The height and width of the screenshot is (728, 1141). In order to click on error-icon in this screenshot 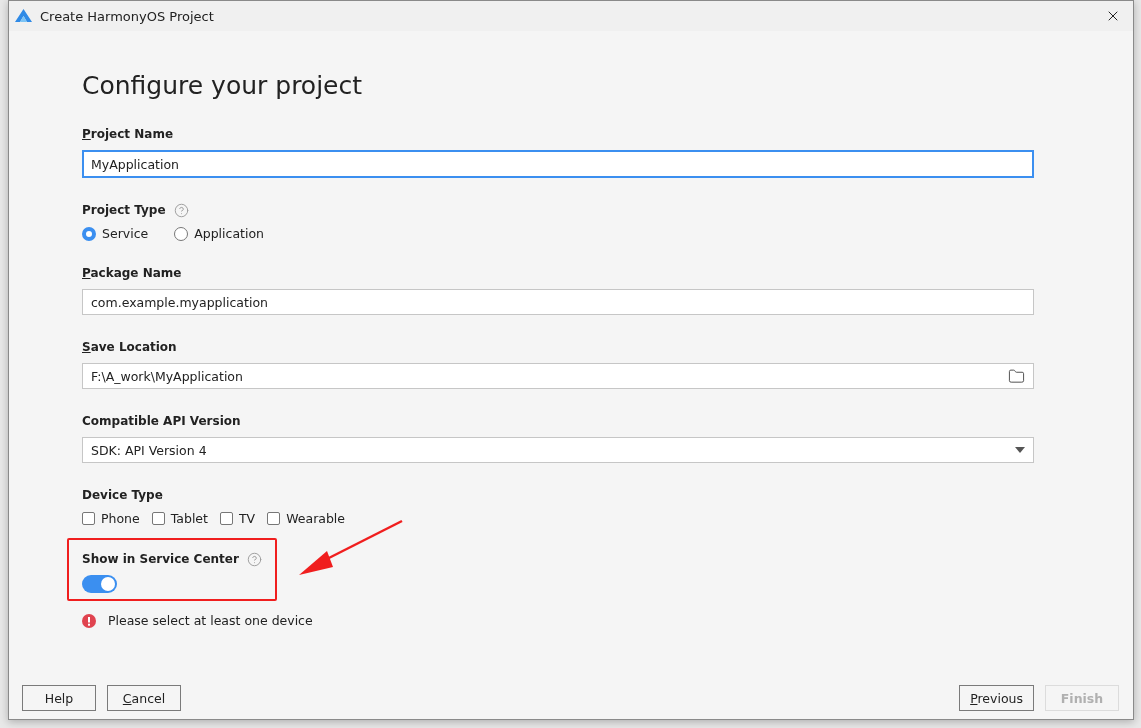, I will do `click(89, 620)`.